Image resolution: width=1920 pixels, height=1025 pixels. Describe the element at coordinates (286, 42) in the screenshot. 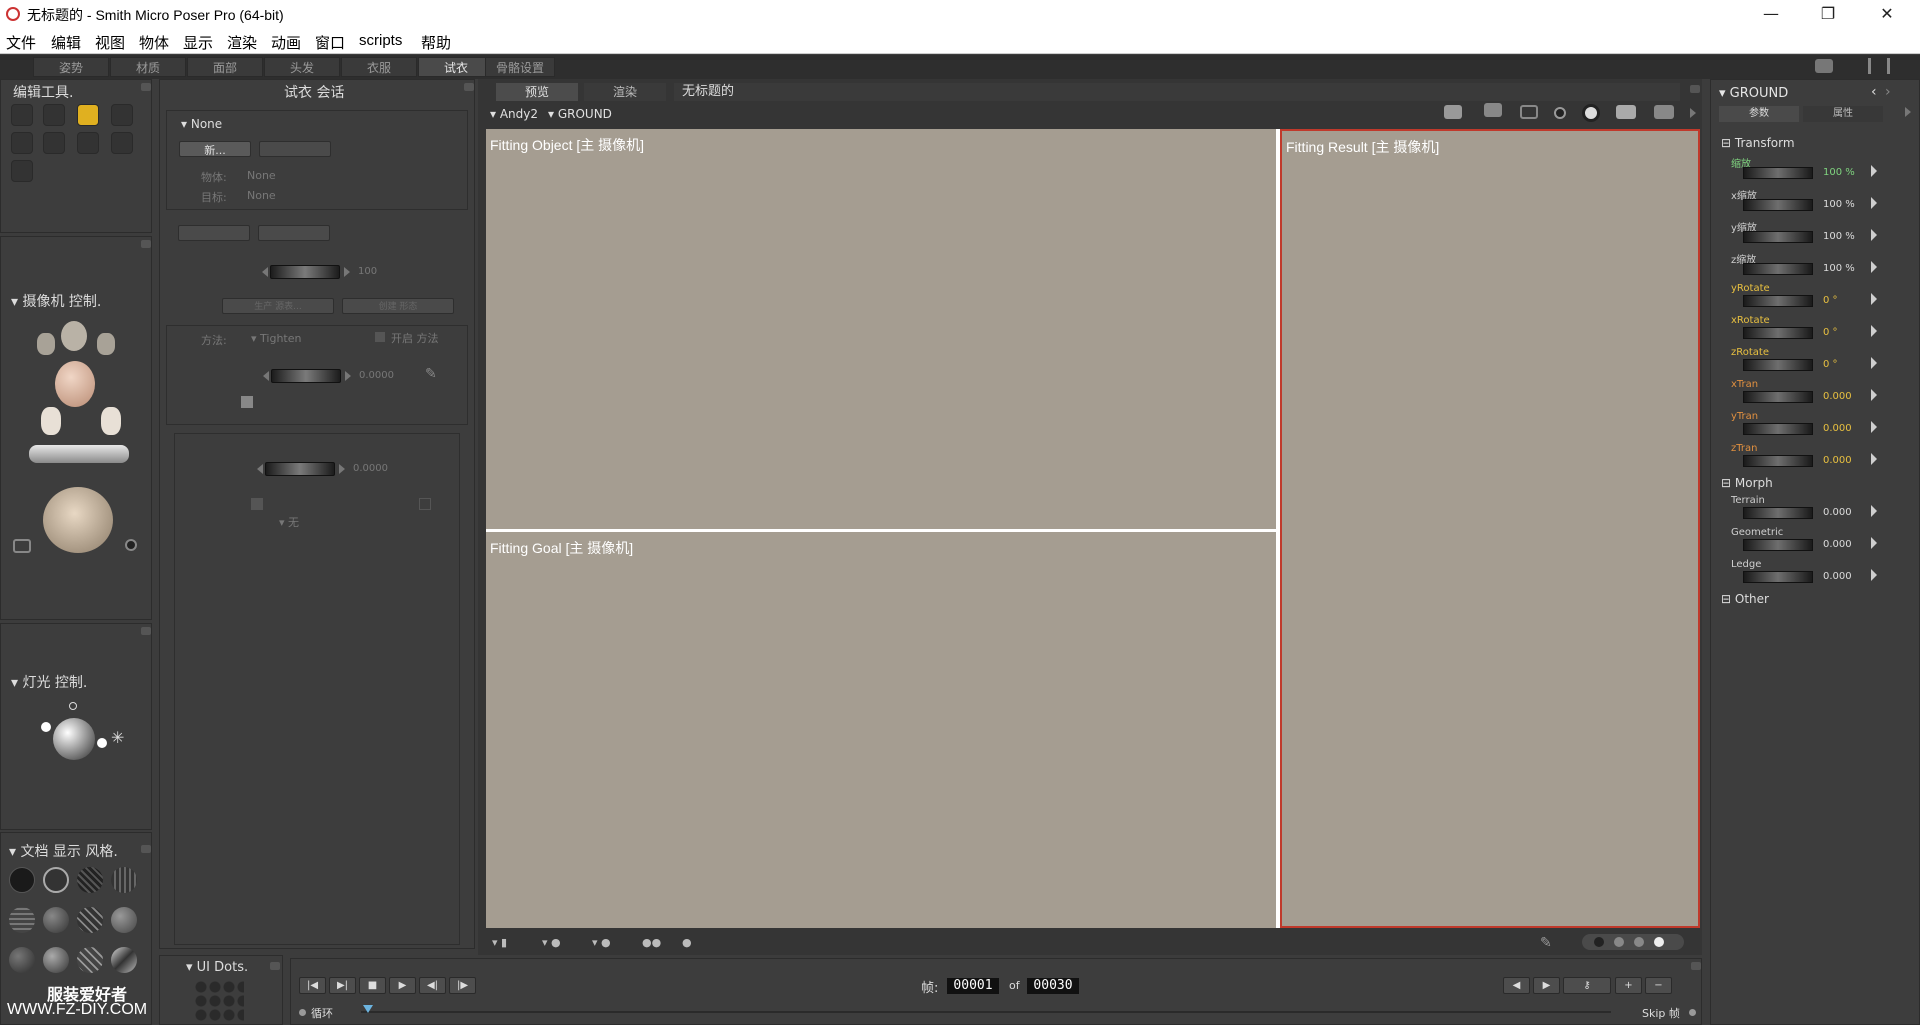

I see `menu-animation: 动画` at that location.